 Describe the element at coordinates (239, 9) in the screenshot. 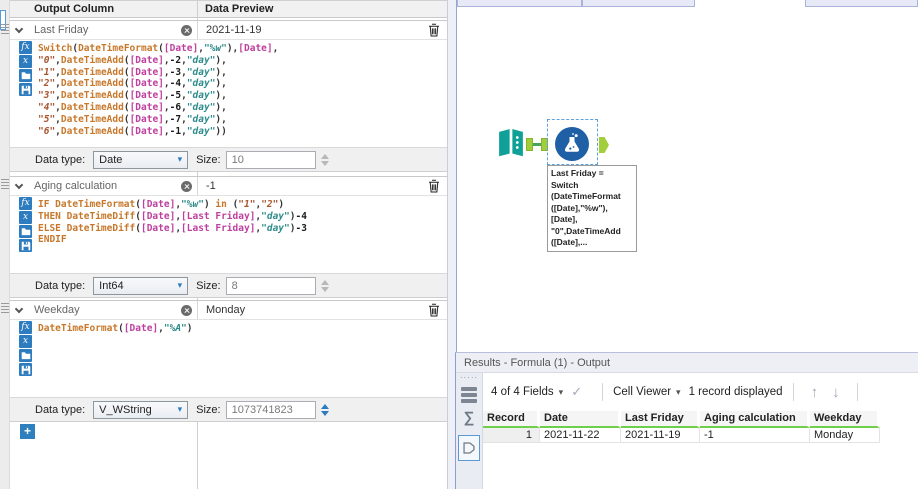

I see `data-preview-header: Data Preview` at that location.